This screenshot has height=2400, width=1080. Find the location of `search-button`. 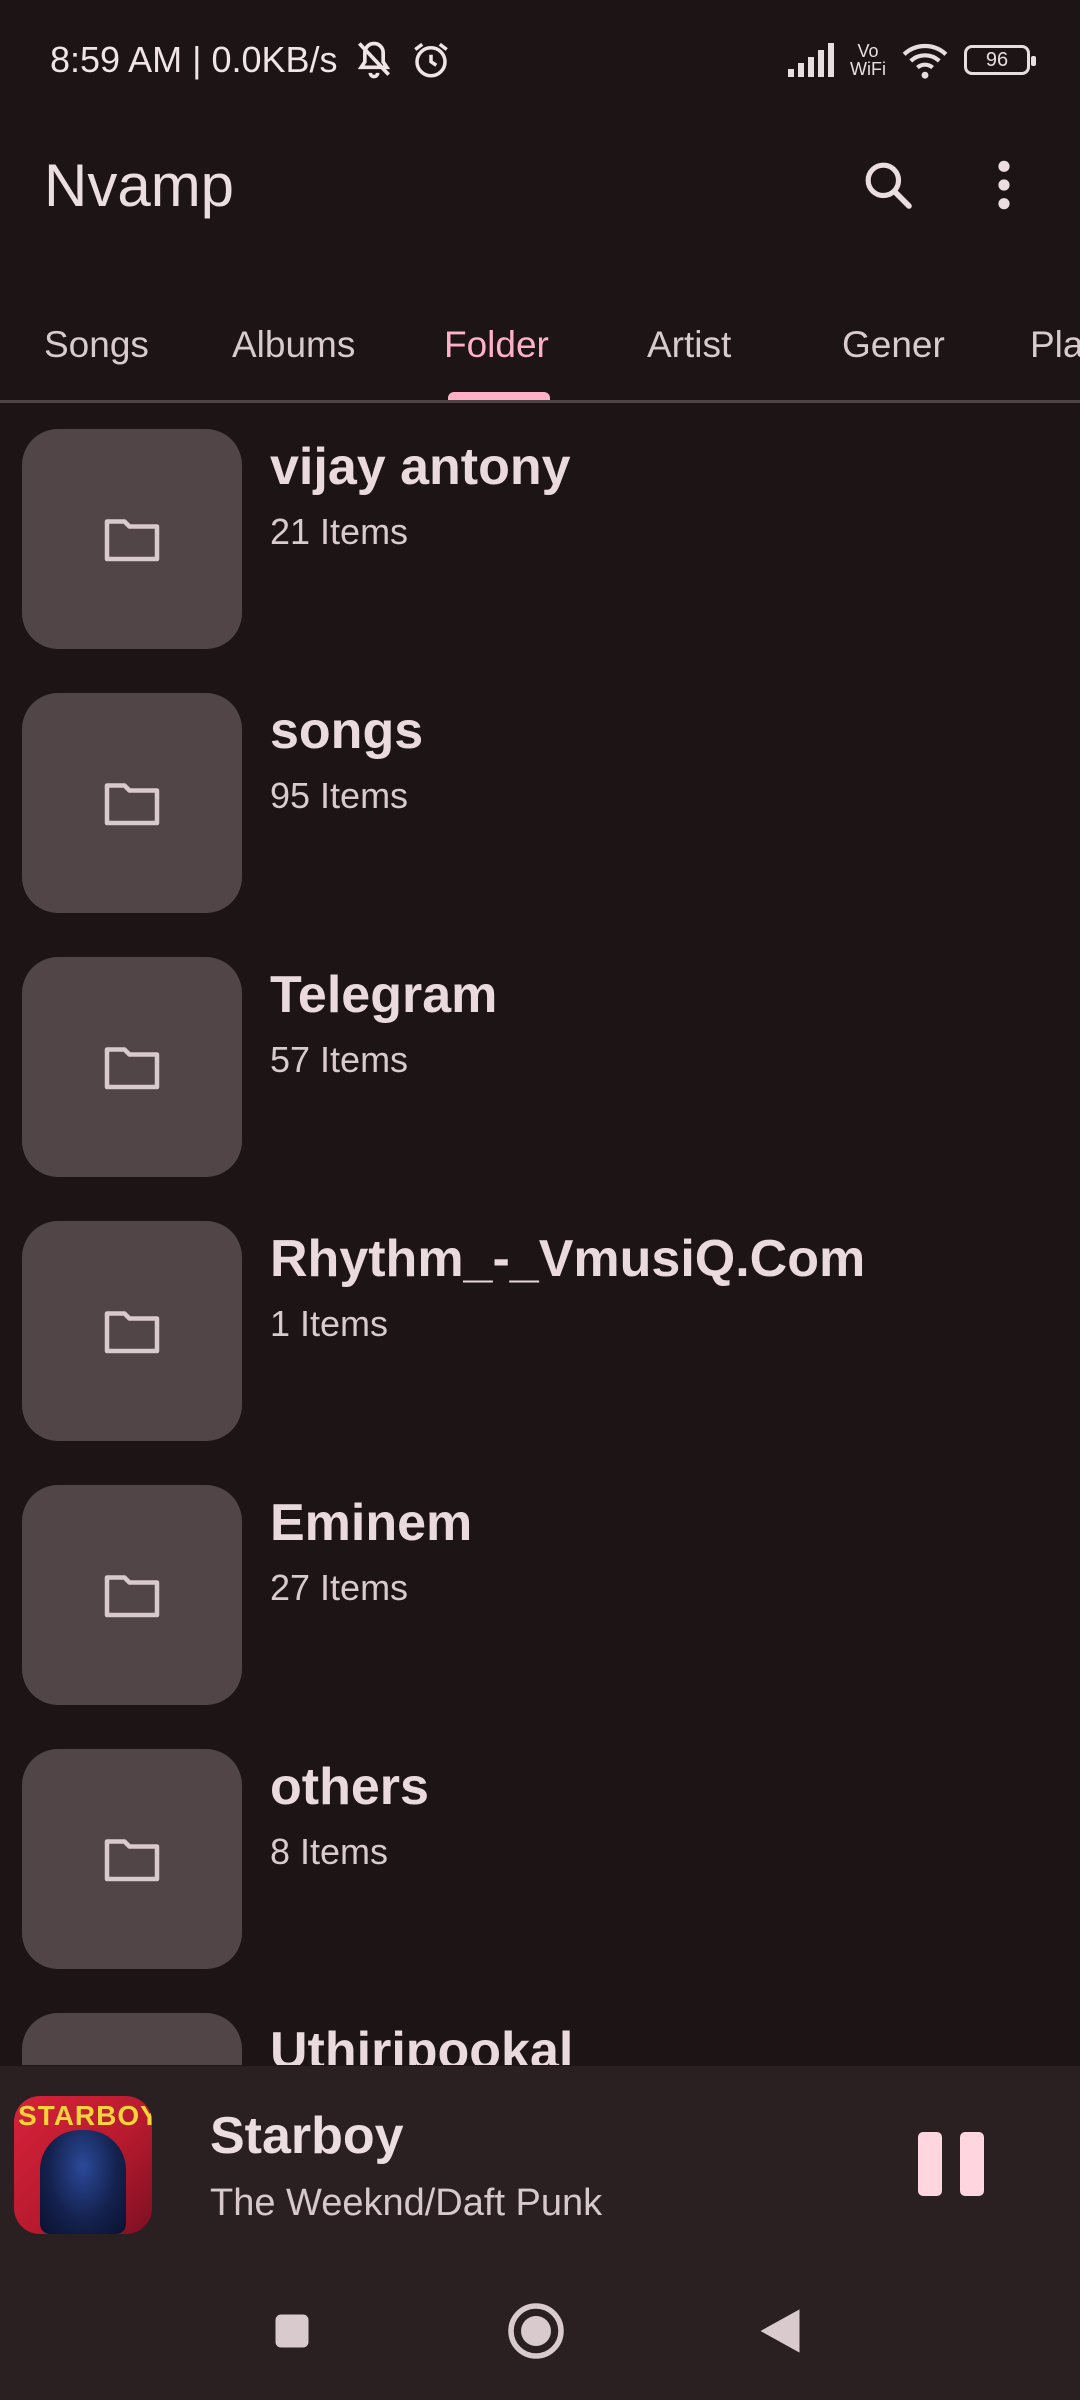

search-button is located at coordinates (888, 185).